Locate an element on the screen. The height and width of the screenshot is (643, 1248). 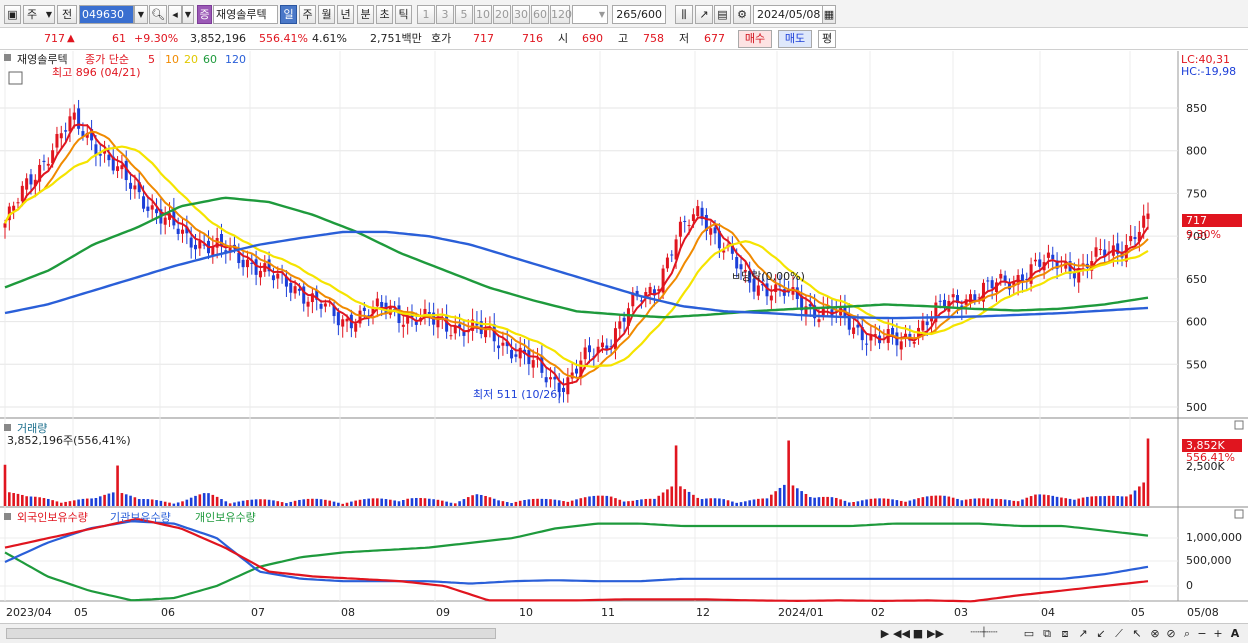
interval-3-button: 3 is located at coordinates (445, 14).